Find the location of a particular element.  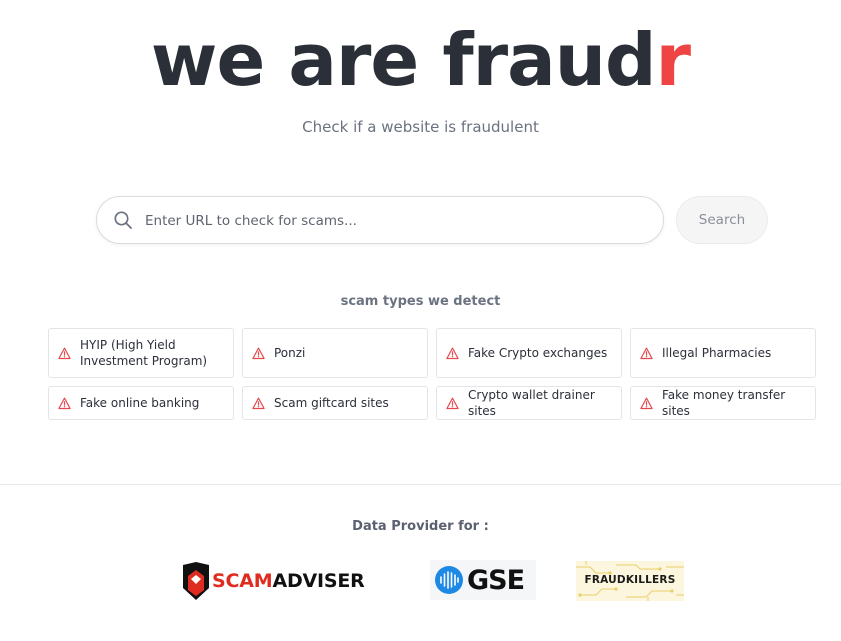

scam-type-card: Fake money transfer sites is located at coordinates (723, 403).